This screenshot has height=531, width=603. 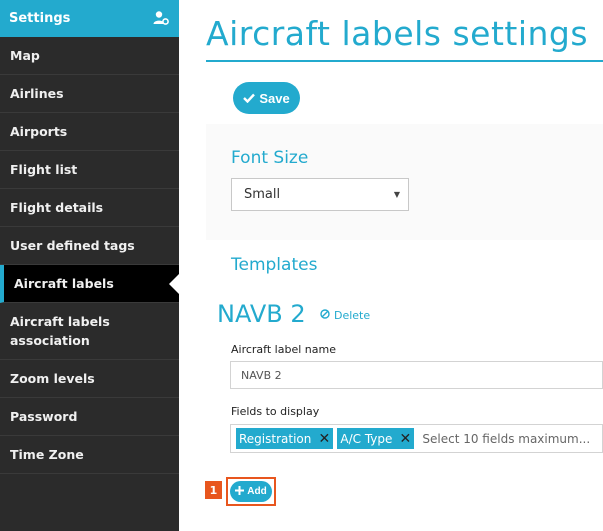 I want to click on step-number-badge: 1, so click(x=213, y=490).